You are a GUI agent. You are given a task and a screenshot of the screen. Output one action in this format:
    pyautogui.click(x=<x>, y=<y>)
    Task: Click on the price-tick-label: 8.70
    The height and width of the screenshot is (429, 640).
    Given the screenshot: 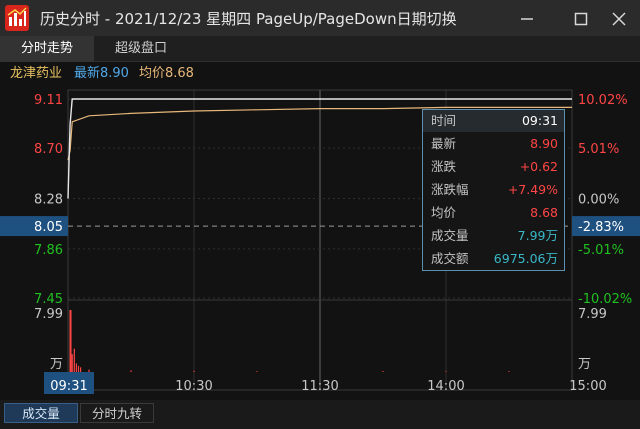 What is the action you would take?
    pyautogui.click(x=48, y=149)
    